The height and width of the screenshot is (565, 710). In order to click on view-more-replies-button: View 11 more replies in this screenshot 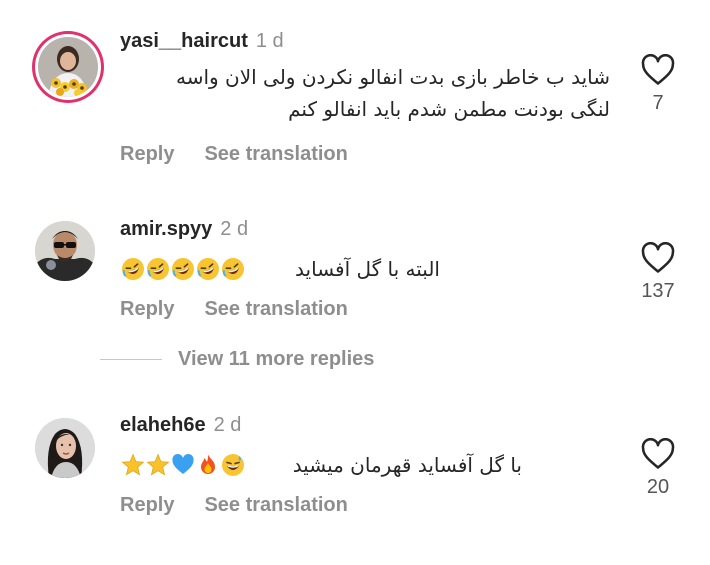, I will do `click(237, 359)`.